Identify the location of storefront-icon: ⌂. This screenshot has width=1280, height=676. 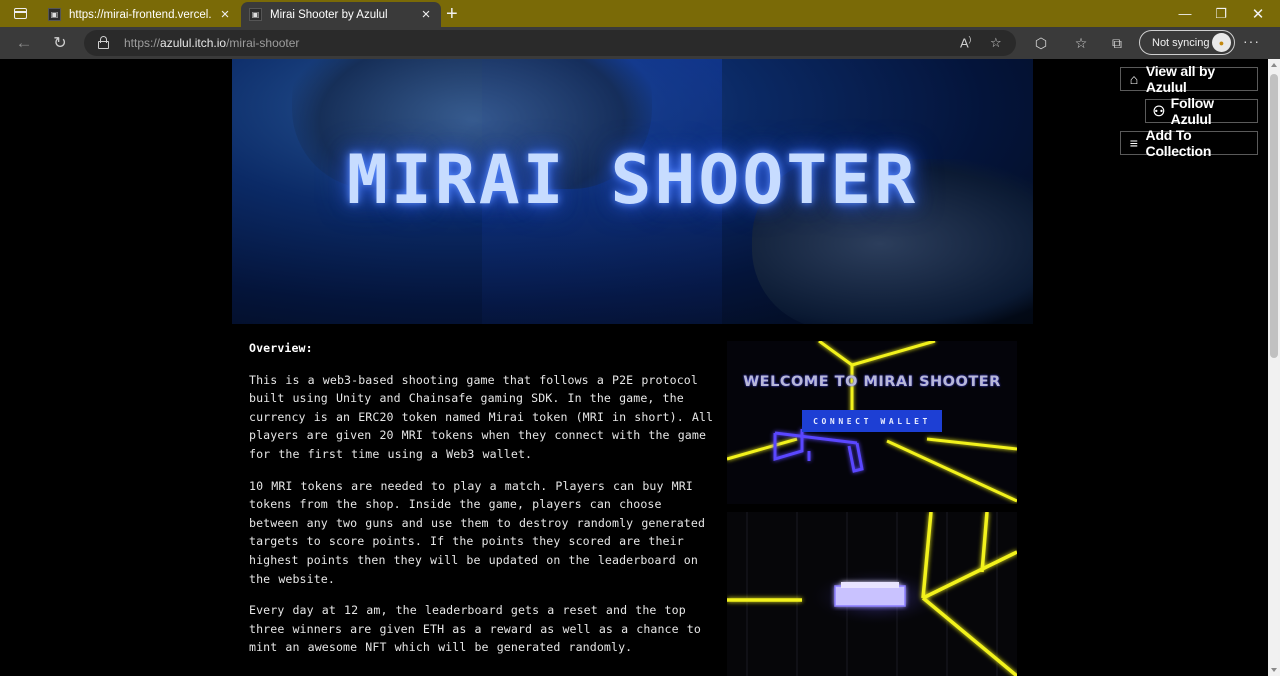
(1134, 79).